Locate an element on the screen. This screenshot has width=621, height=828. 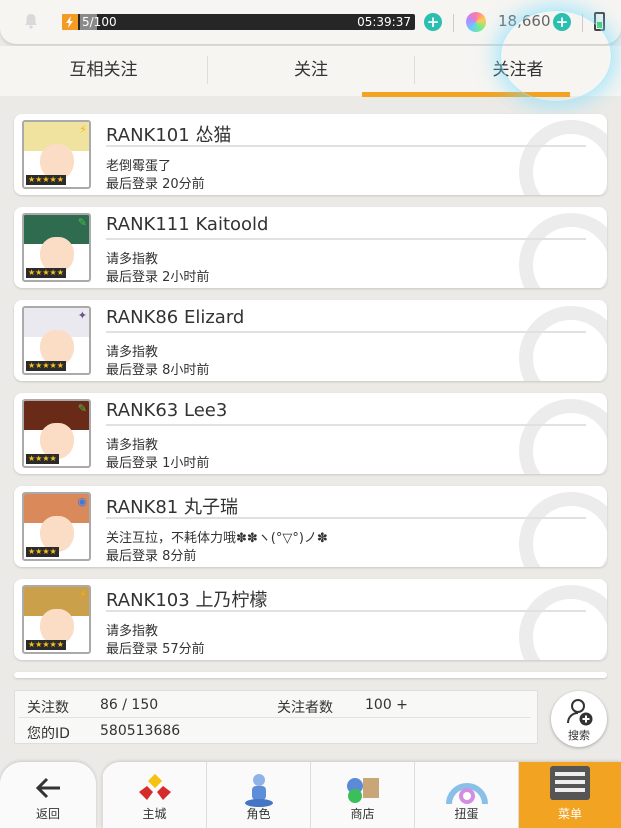
nav-menu: 菜单 is located at coordinates (569, 795).